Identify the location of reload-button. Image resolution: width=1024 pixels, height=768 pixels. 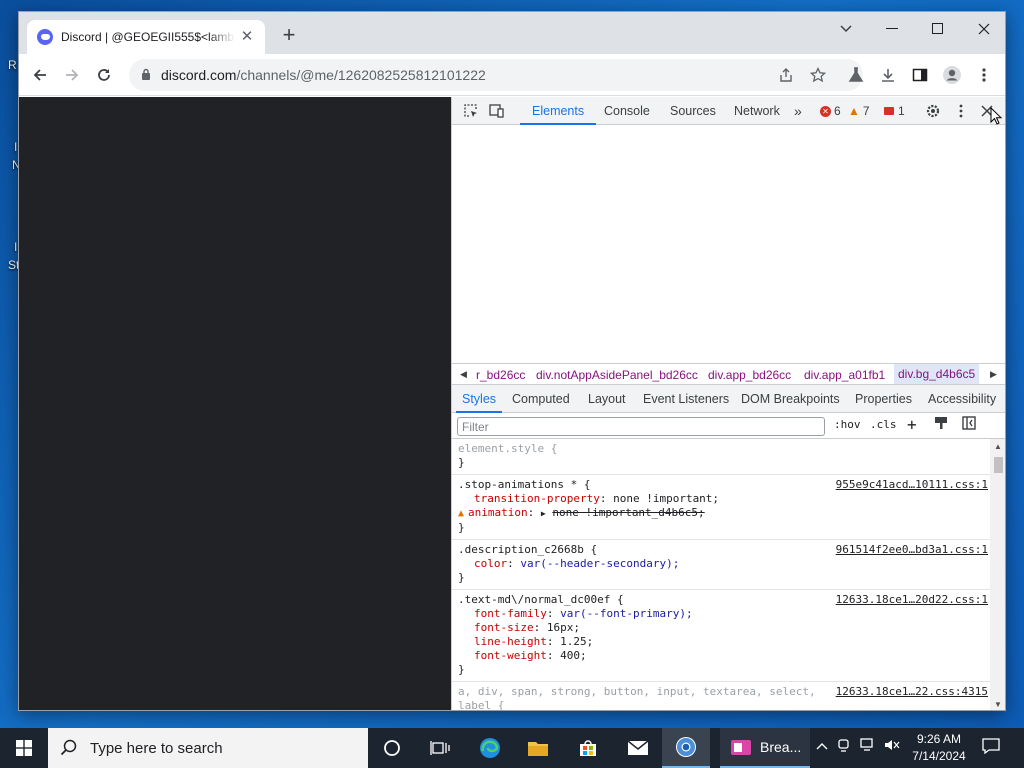
(104, 75).